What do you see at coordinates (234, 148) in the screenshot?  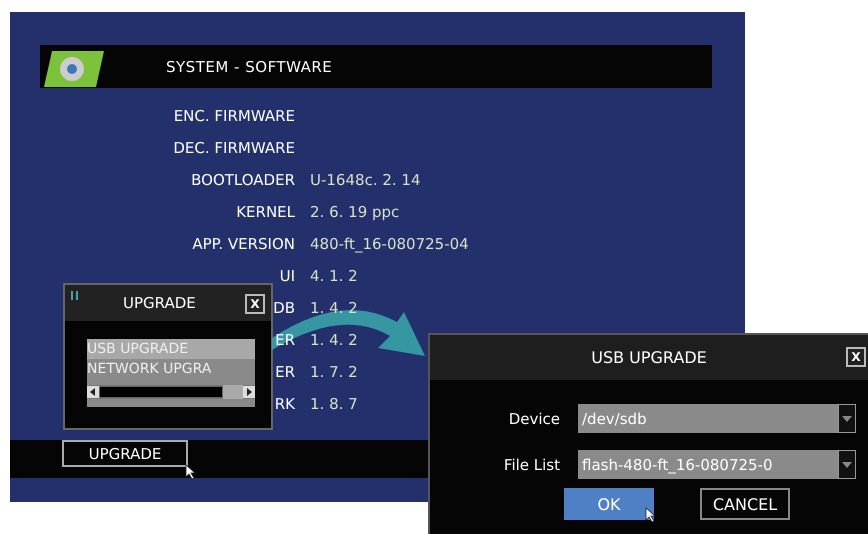 I see `field-label: DEC. FIRMWARE` at bounding box center [234, 148].